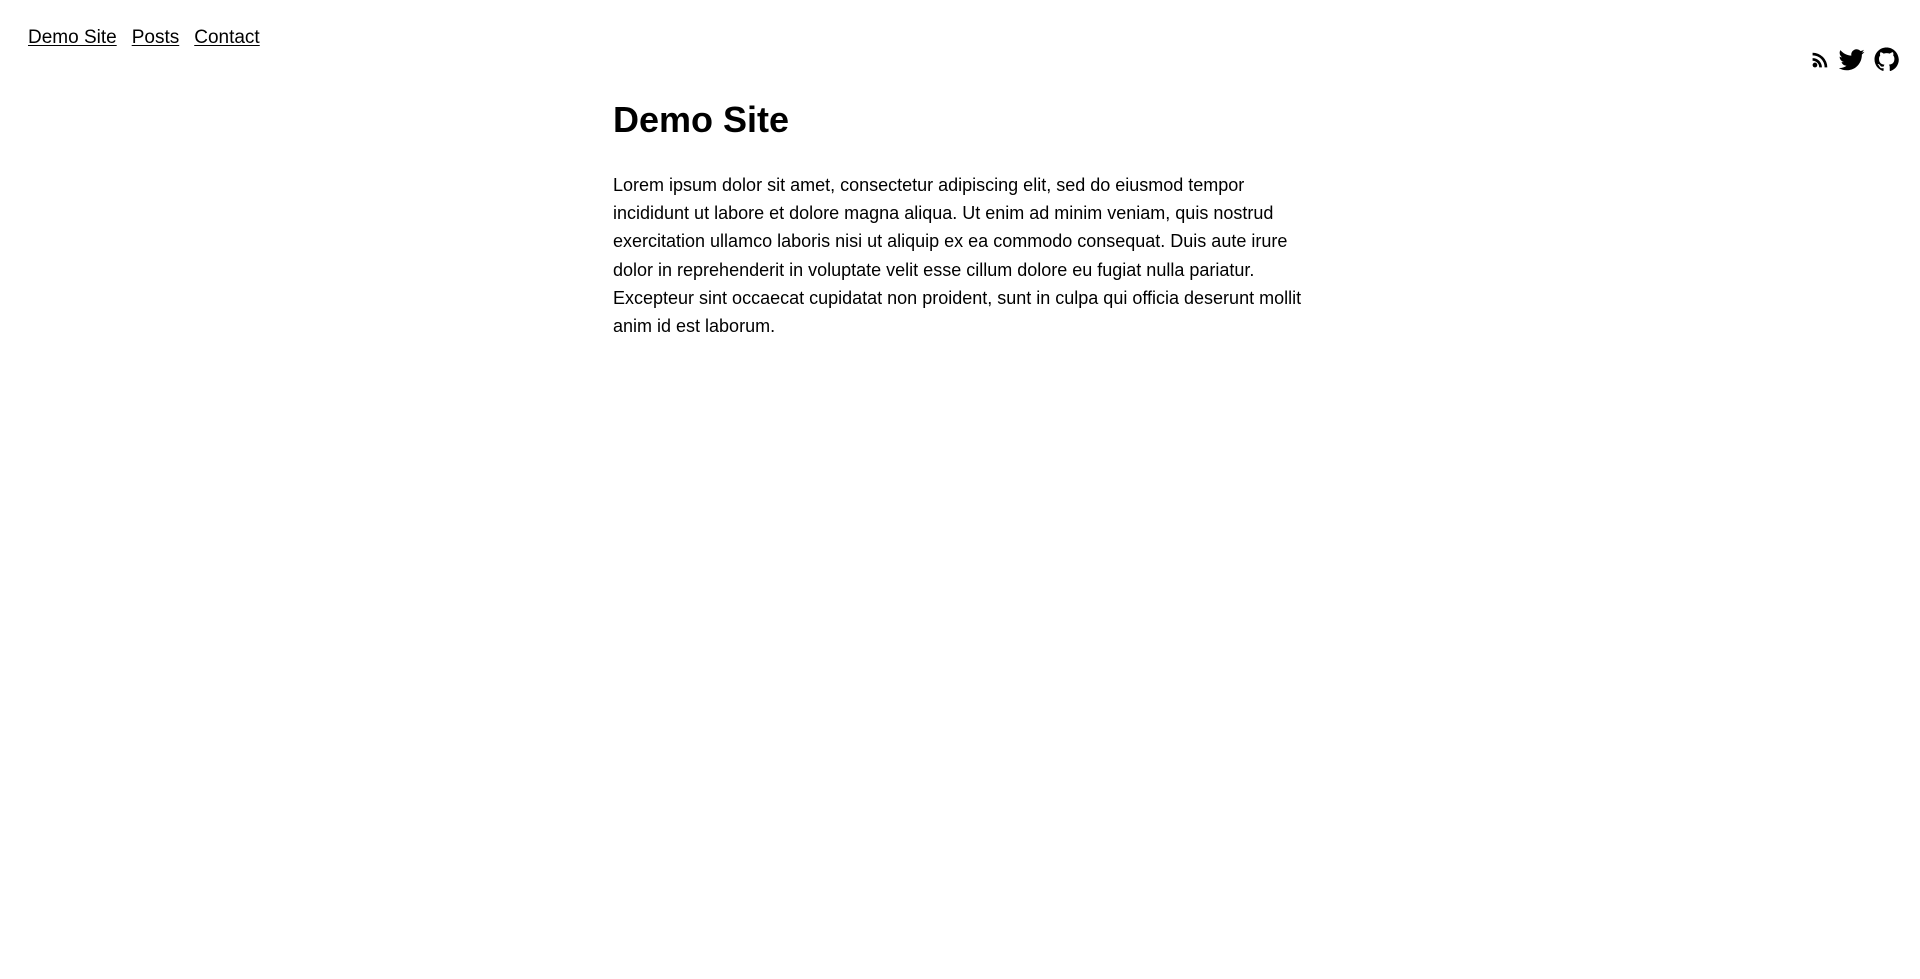  What do you see at coordinates (156, 38) in the screenshot?
I see `nav-link-posts: Posts` at bounding box center [156, 38].